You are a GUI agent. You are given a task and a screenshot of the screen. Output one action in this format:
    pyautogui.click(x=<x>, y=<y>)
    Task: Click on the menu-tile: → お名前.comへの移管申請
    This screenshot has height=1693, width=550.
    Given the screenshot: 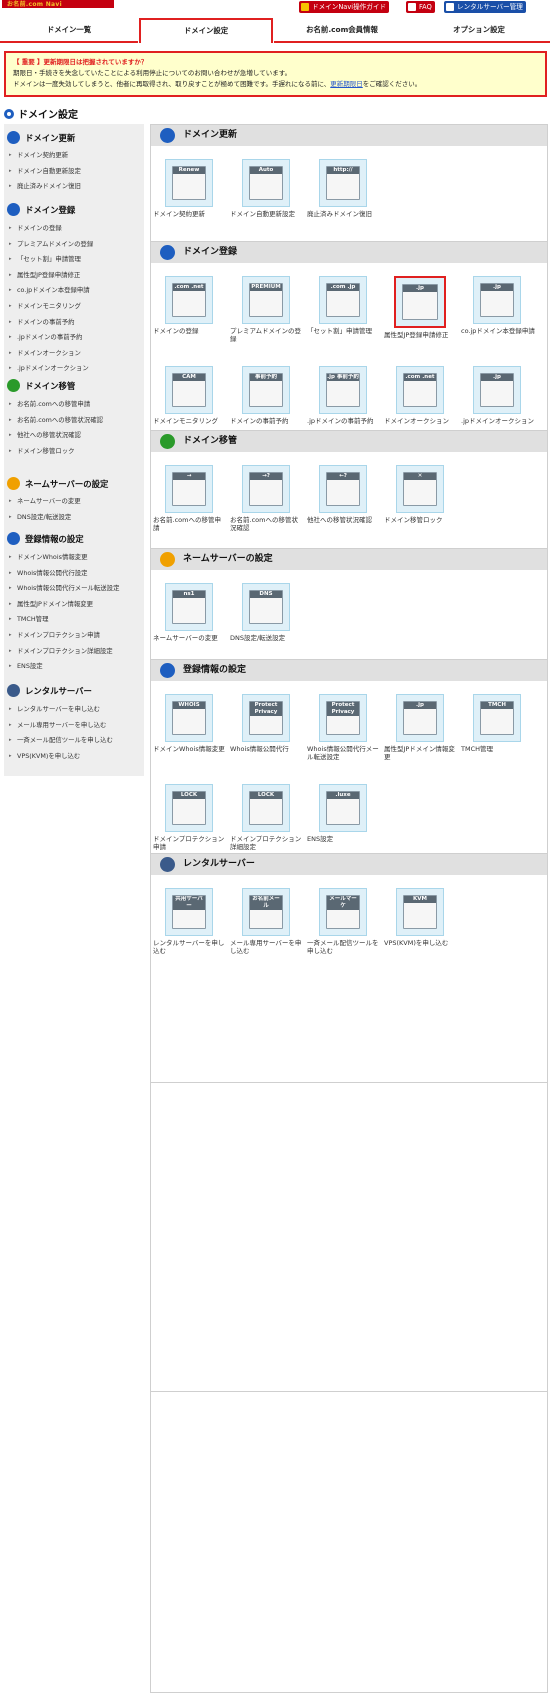 What is the action you would take?
    pyautogui.click(x=190, y=498)
    